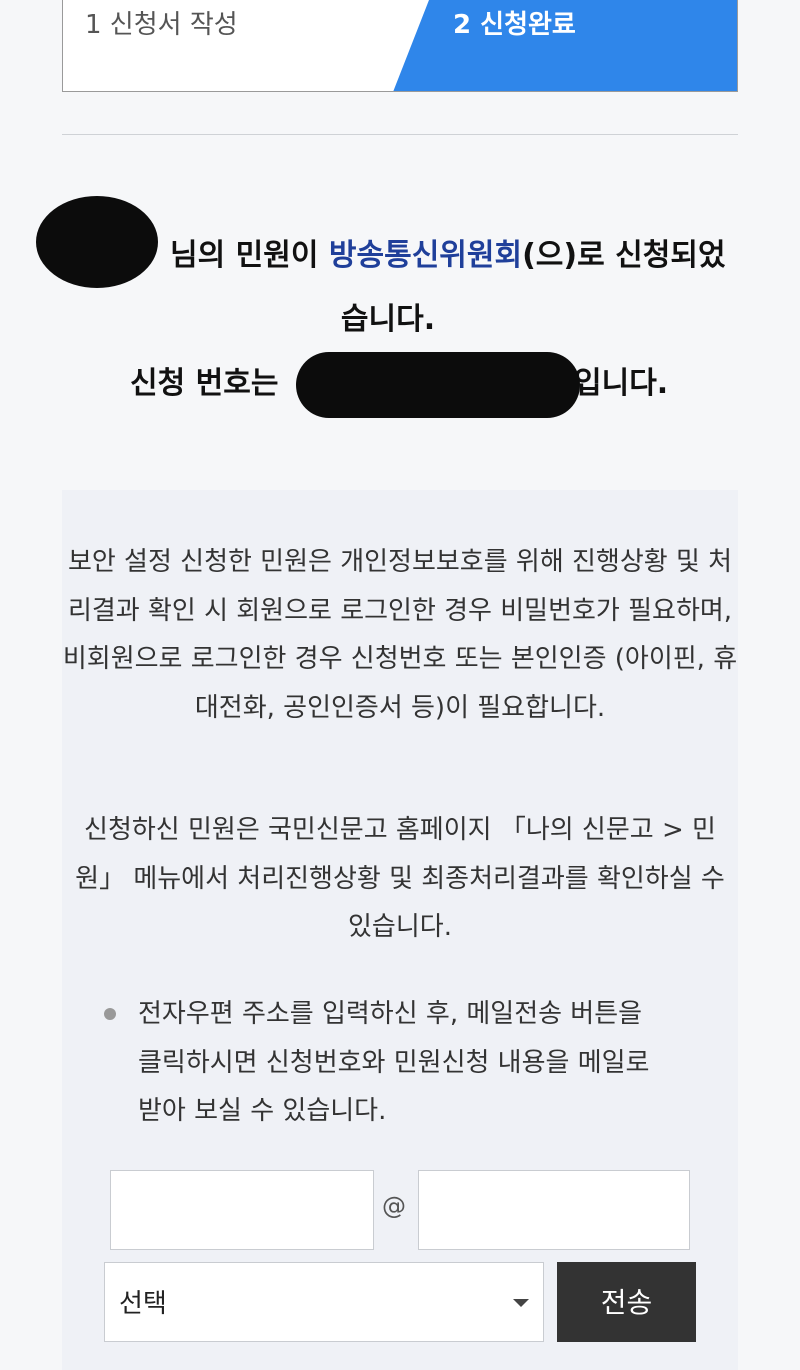 The image size is (800, 1370). Describe the element at coordinates (425, 255) in the screenshot. I see `organization-name: 방송통신위원회` at that location.